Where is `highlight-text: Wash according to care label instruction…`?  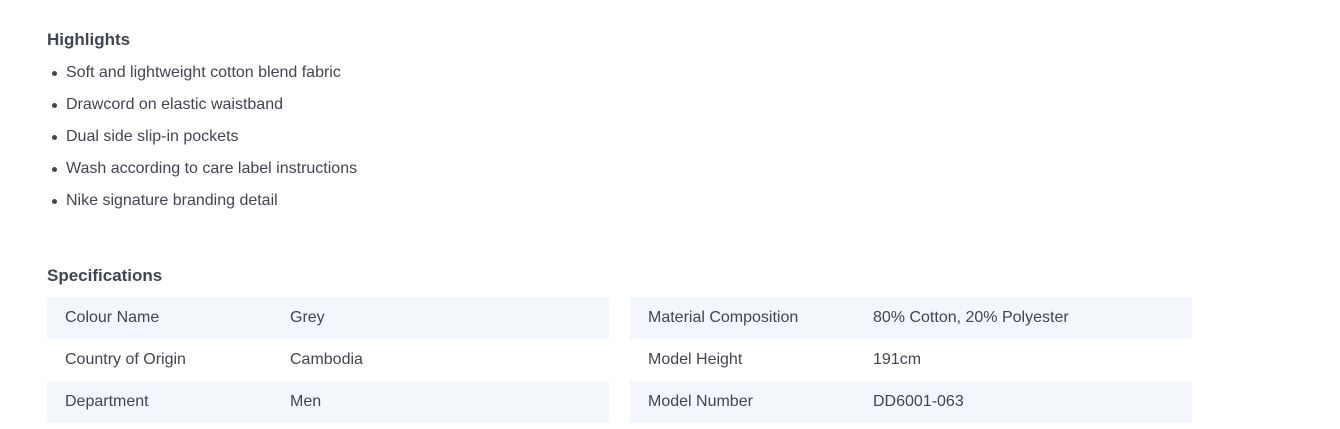
highlight-text: Wash according to care label instruction… is located at coordinates (212, 168).